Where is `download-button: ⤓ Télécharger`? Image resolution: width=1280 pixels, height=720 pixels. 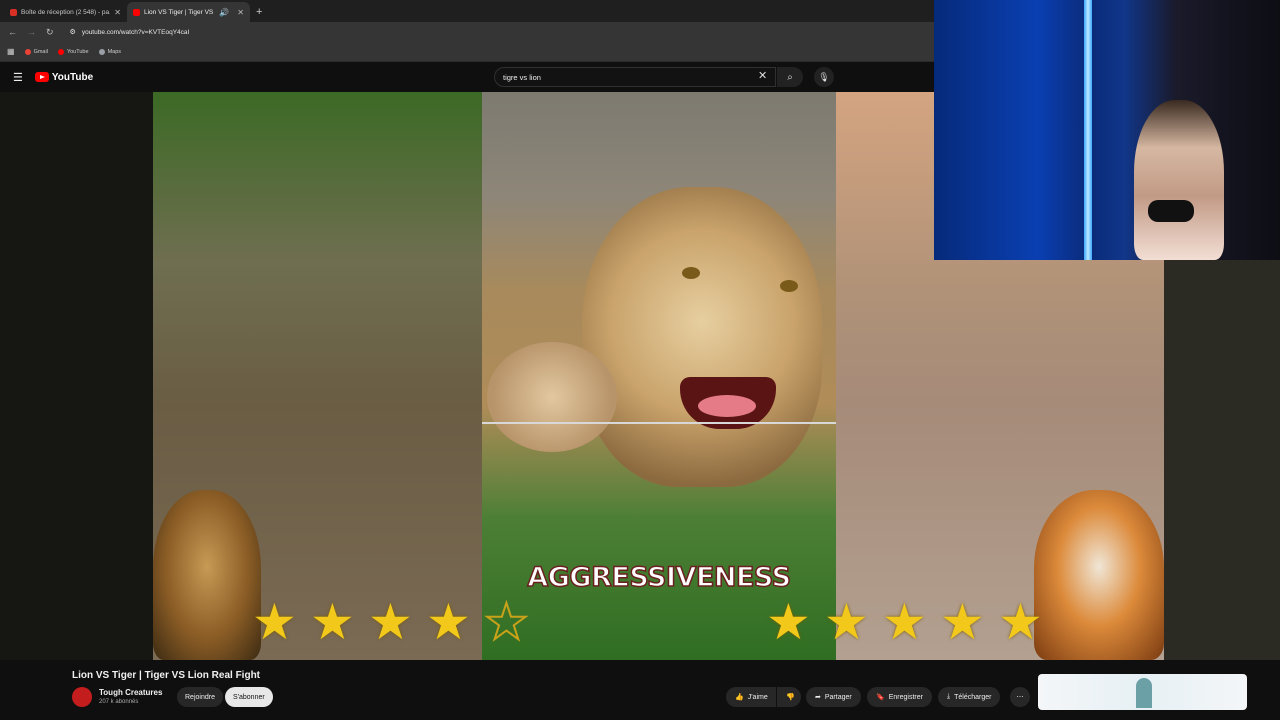
download-button: ⤓ Télécharger is located at coordinates (969, 697).